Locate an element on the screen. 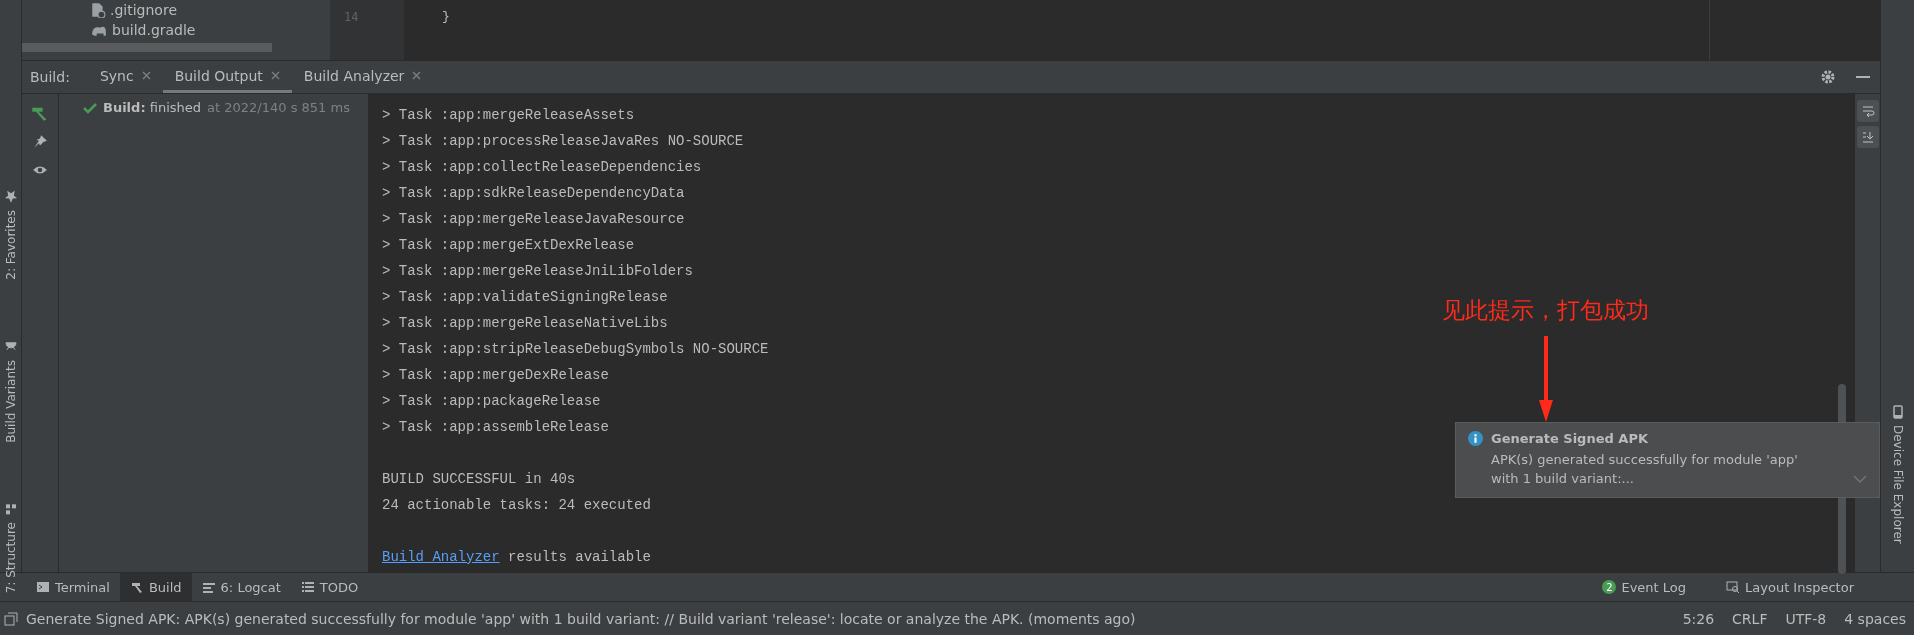 Image resolution: width=1914 pixels, height=635 pixels. status-item: UTF-8 is located at coordinates (1806, 618).